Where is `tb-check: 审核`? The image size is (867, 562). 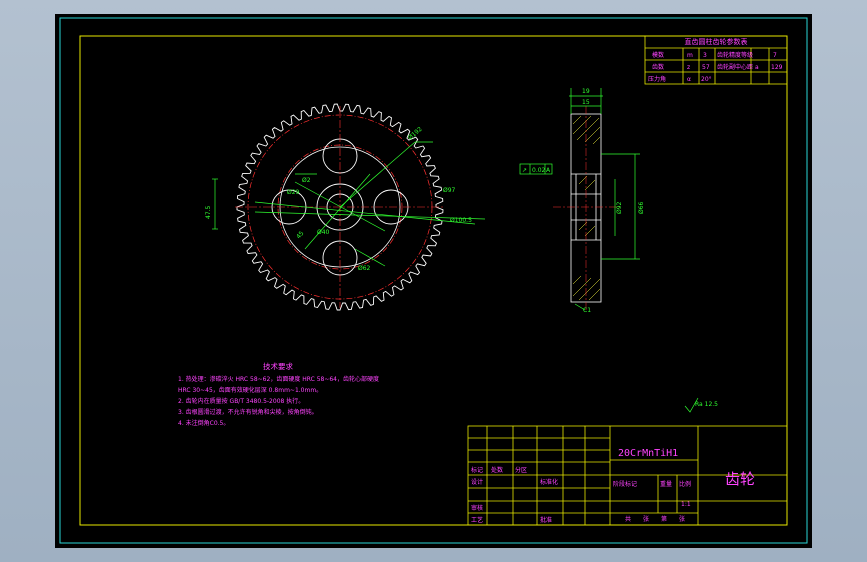
tb-check: 审核 is located at coordinates (477, 508).